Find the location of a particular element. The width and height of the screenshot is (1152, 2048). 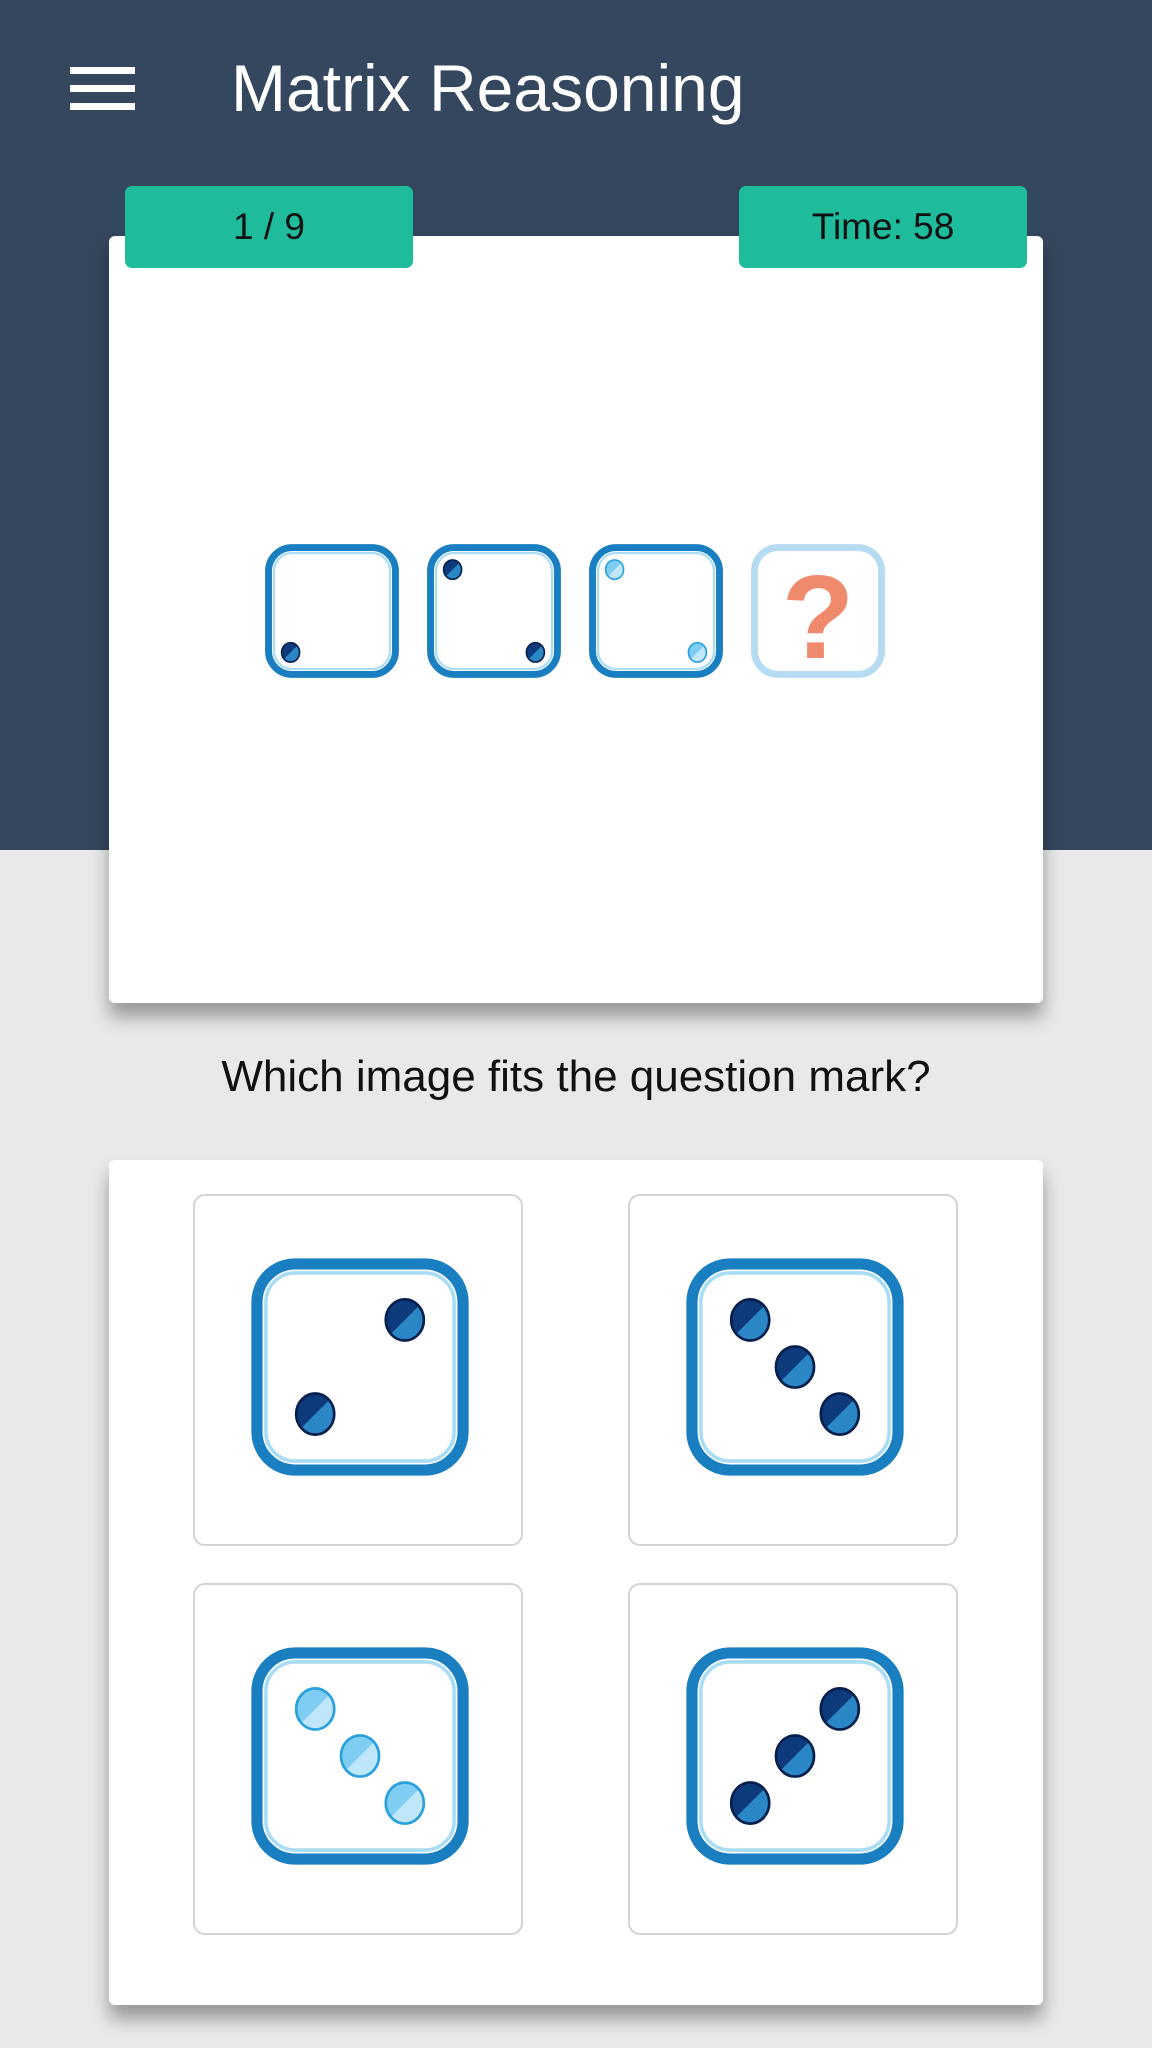

question-prompt: Which image fits the question mark? is located at coordinates (576, 1076).